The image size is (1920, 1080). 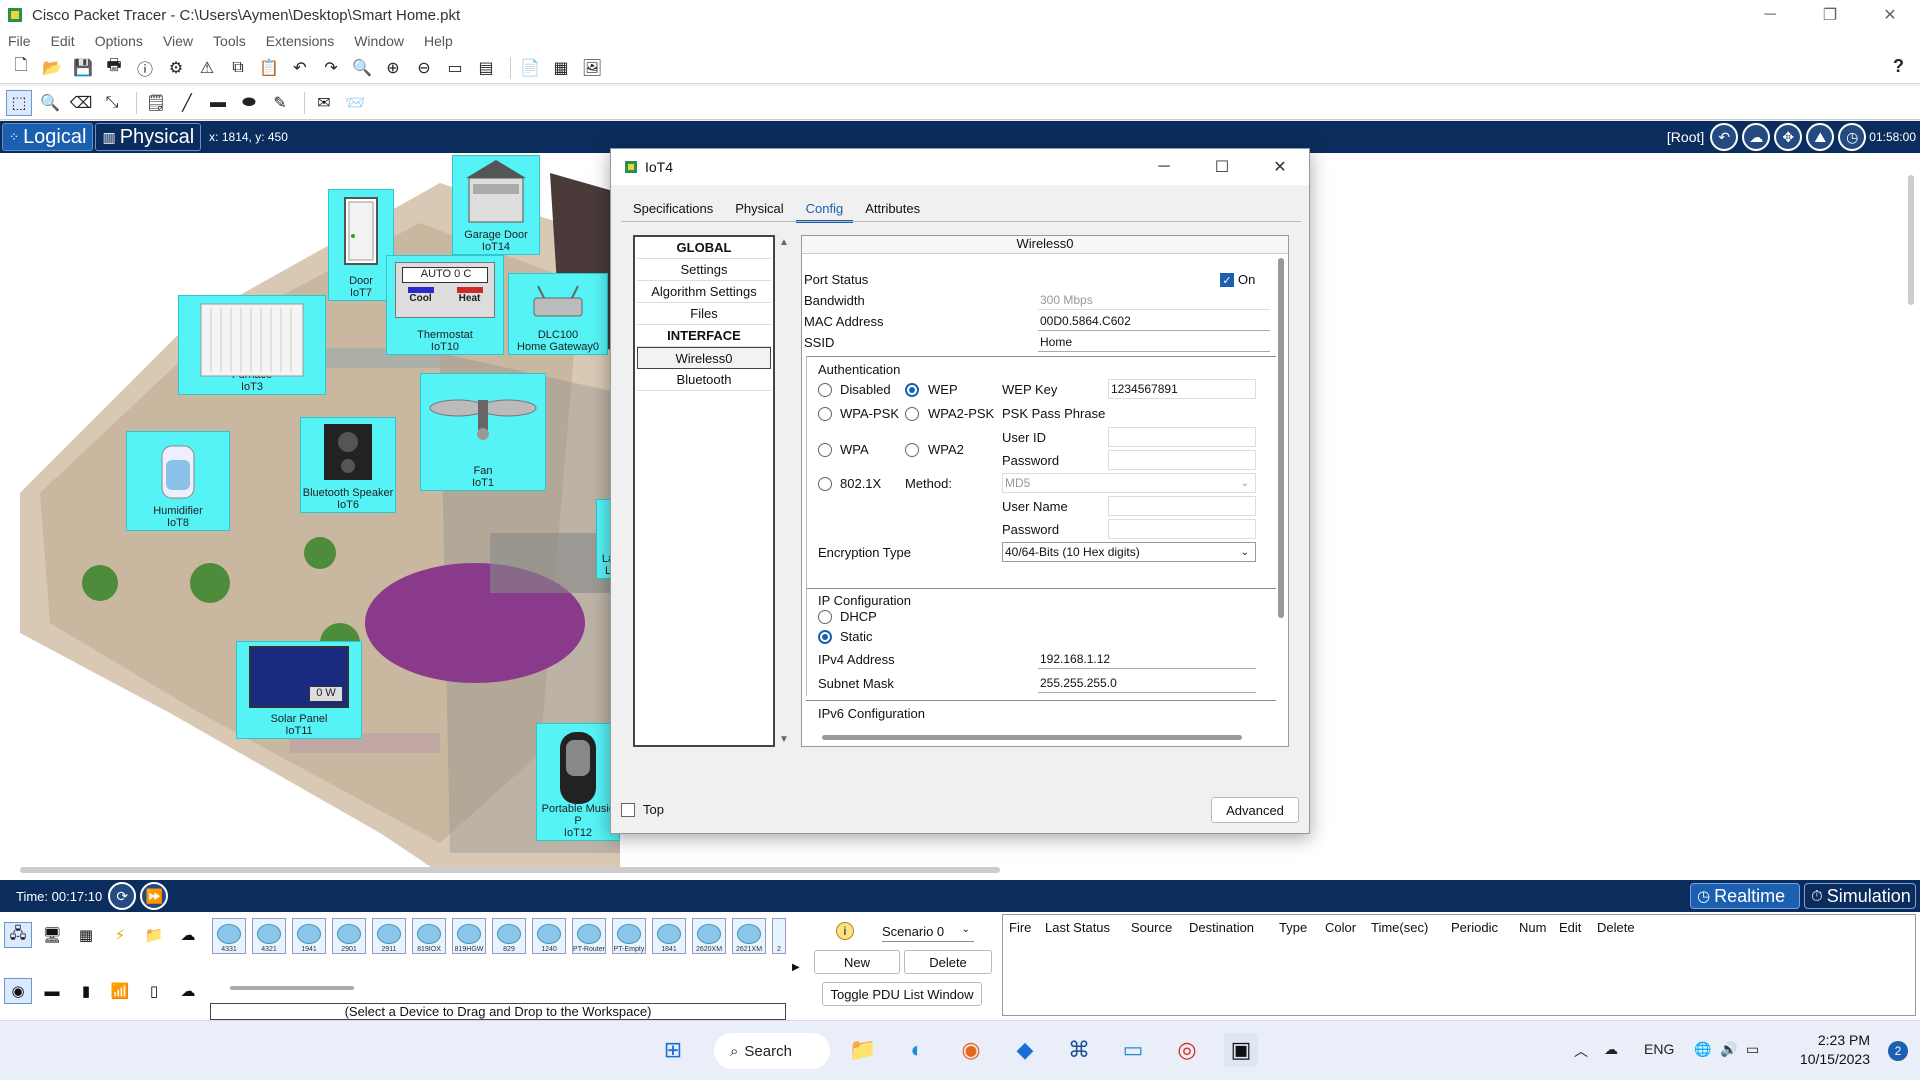 I want to click on network-icon: 🌐, so click(x=1702, y=1049).